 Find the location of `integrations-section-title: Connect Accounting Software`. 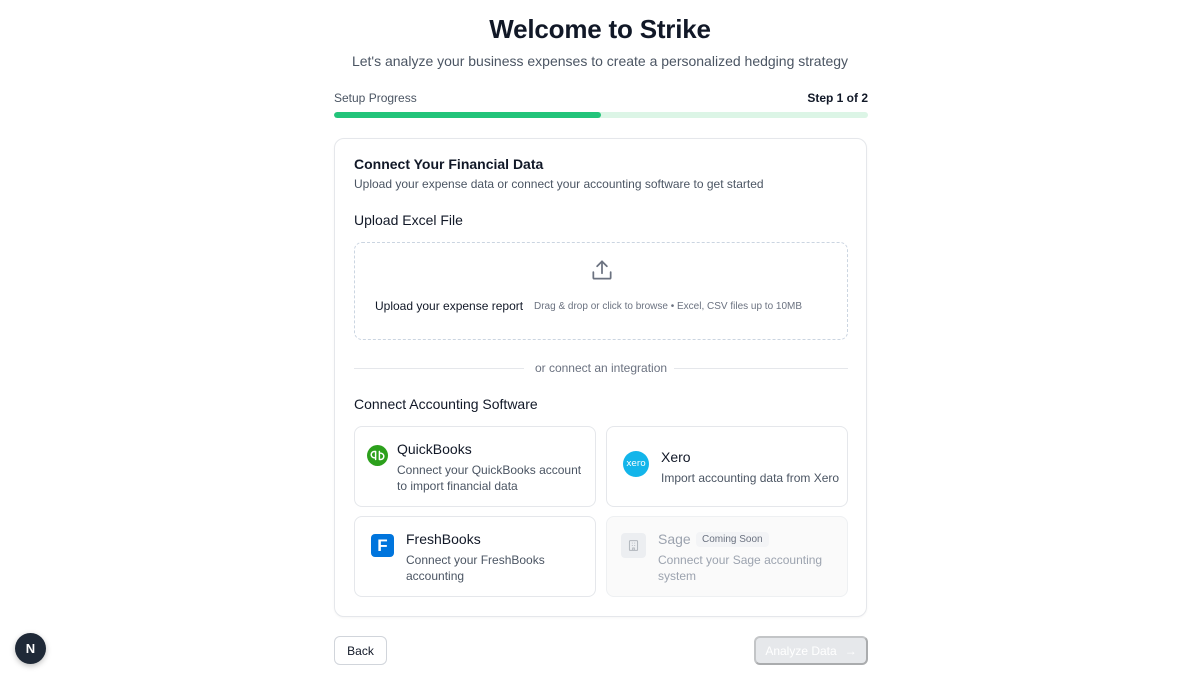

integrations-section-title: Connect Accounting Software is located at coordinates (446, 404).